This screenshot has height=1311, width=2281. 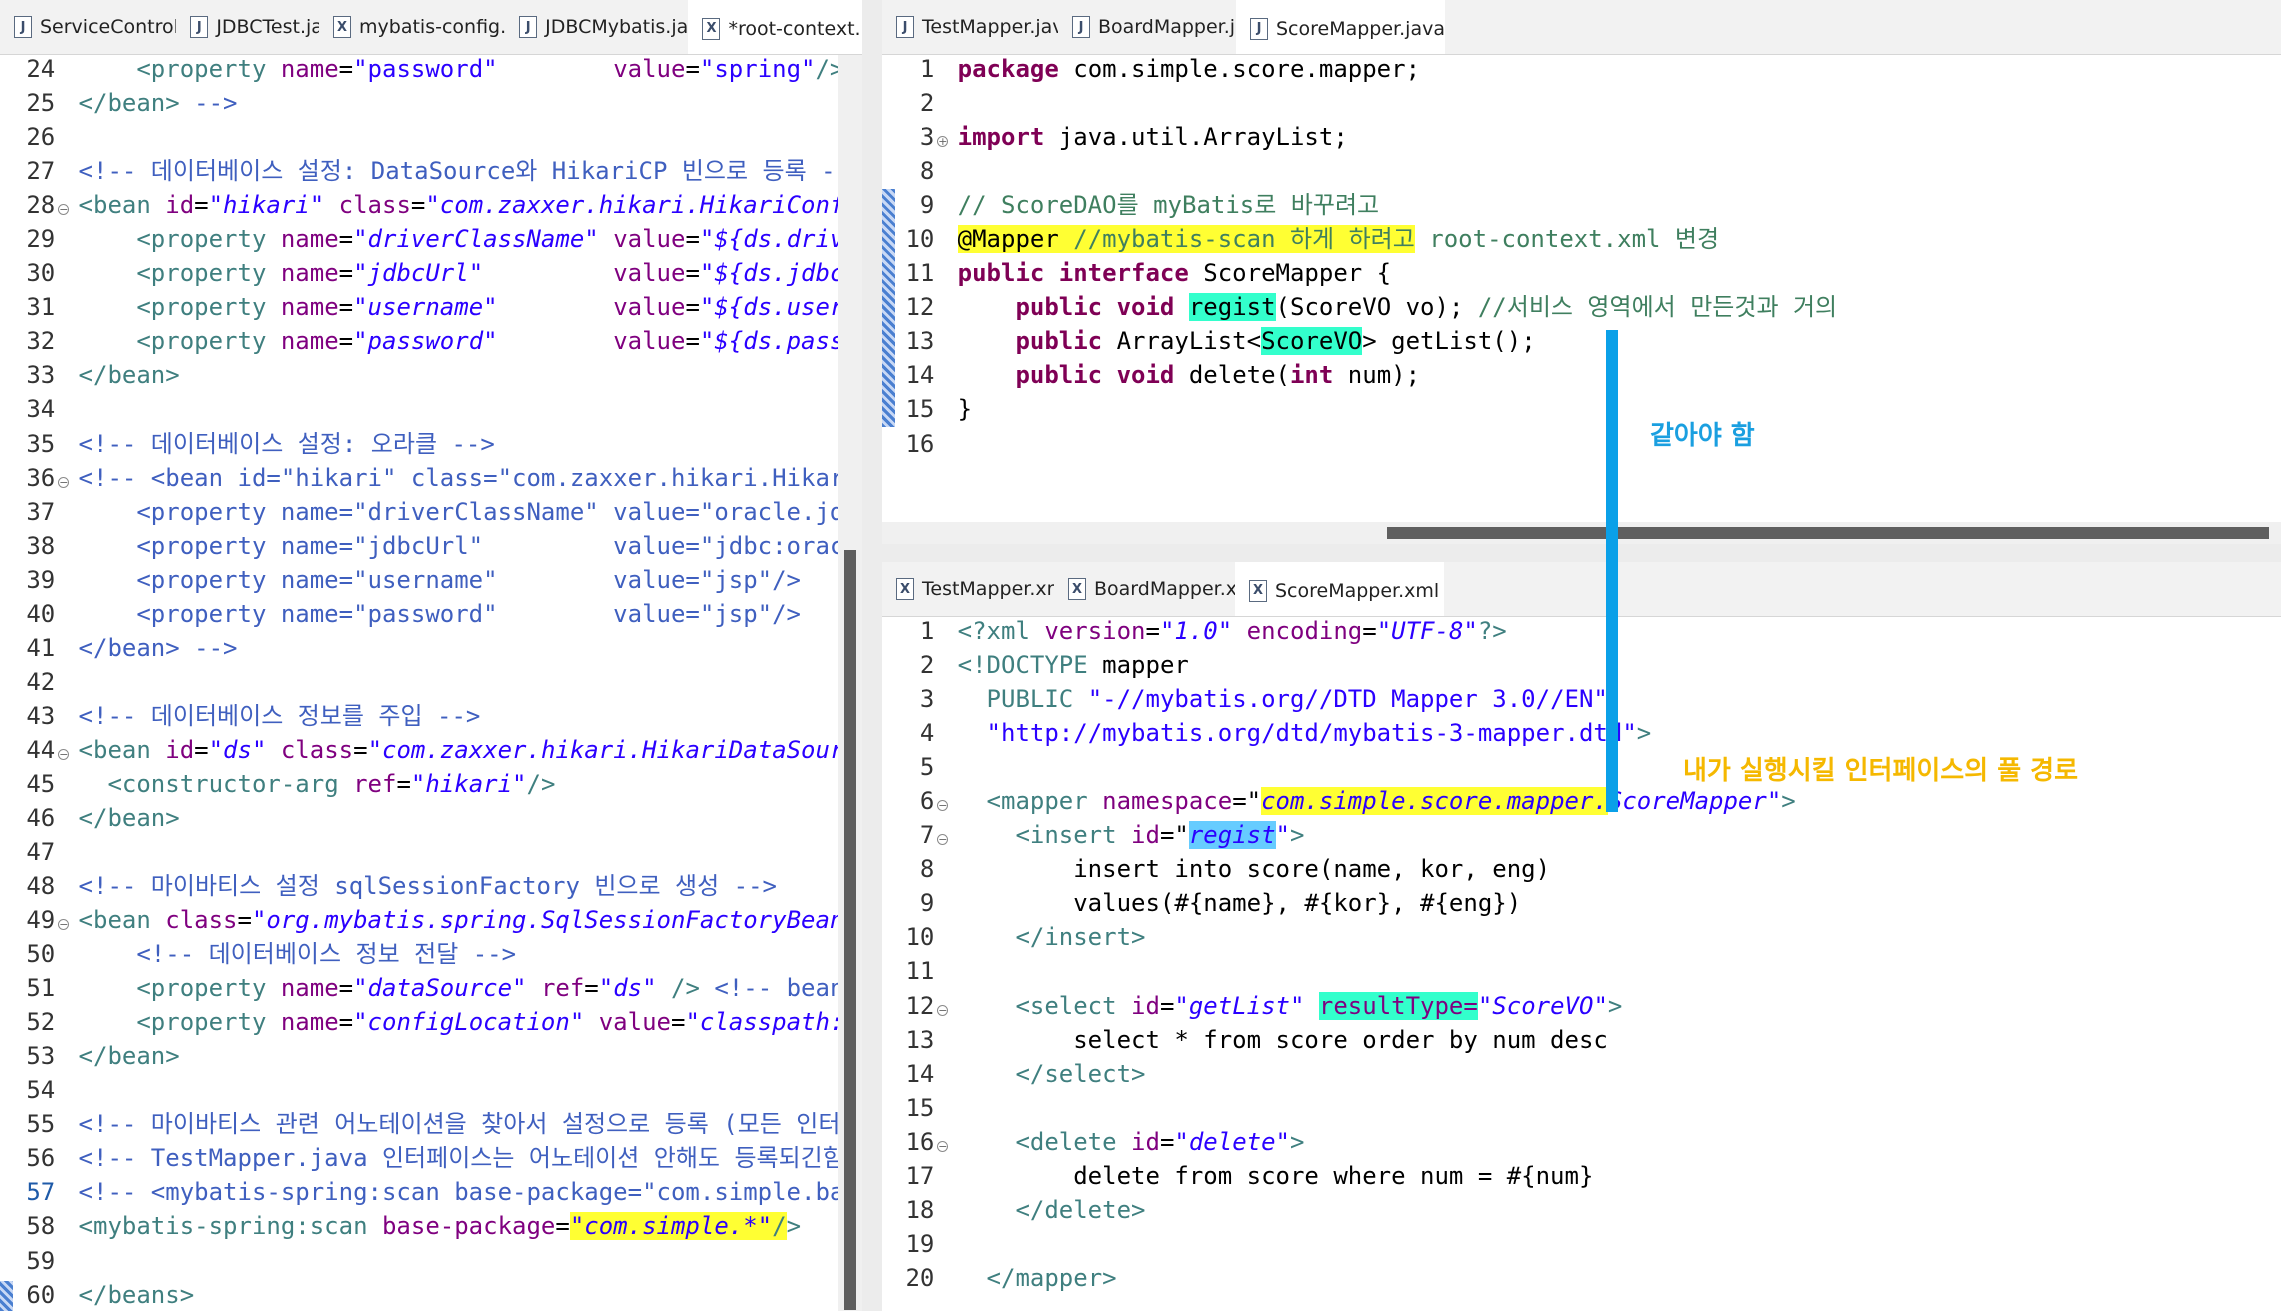 What do you see at coordinates (440, 614) in the screenshot?
I see `code-line: <property name="password" value="jsp"/>` at bounding box center [440, 614].